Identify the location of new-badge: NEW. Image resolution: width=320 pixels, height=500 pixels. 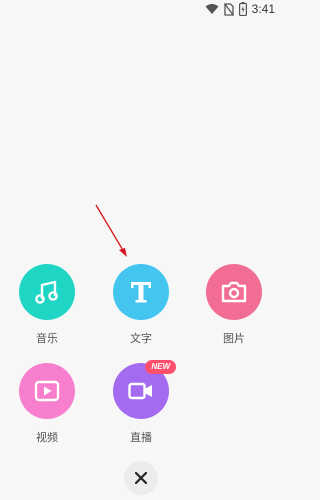
(160, 367).